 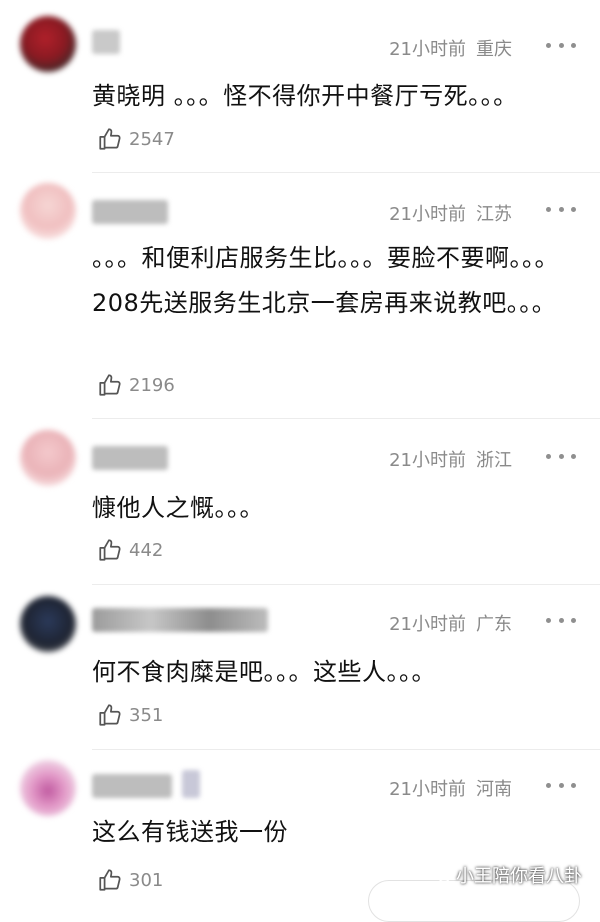 What do you see at coordinates (519, 876) in the screenshot?
I see `watermark-label: 小王陪你看八卦` at bounding box center [519, 876].